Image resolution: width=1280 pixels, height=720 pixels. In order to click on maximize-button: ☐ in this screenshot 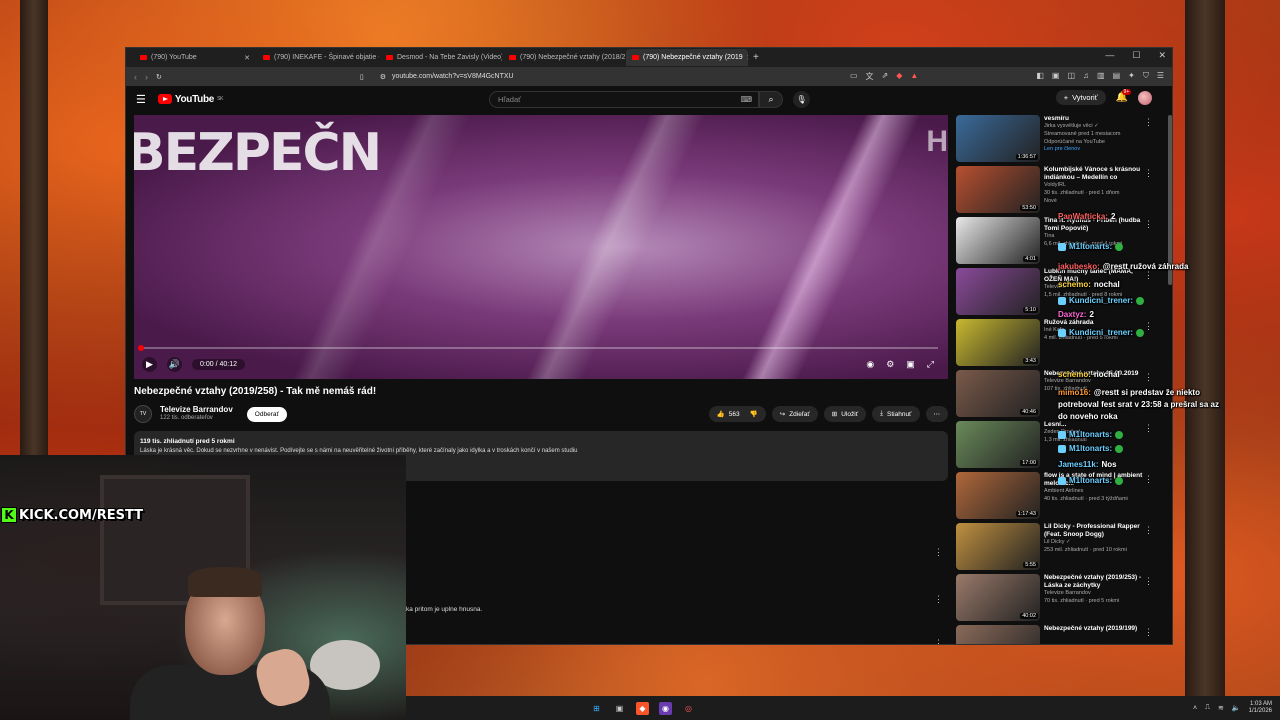, I will do `click(1136, 55)`.